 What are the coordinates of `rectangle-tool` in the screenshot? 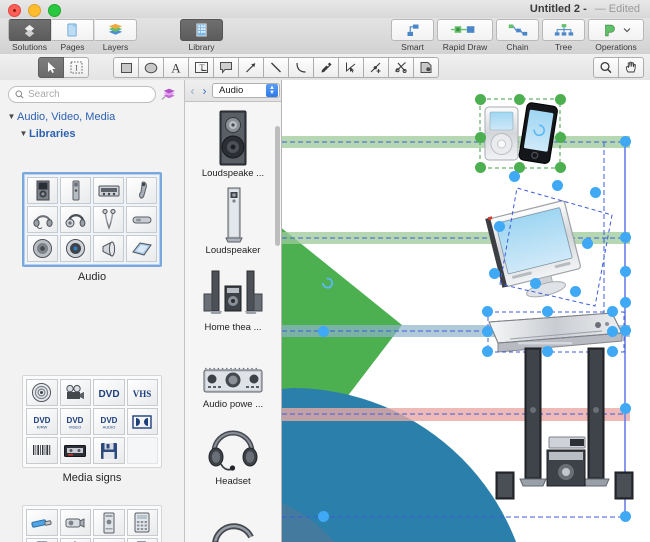 It's located at (126, 67).